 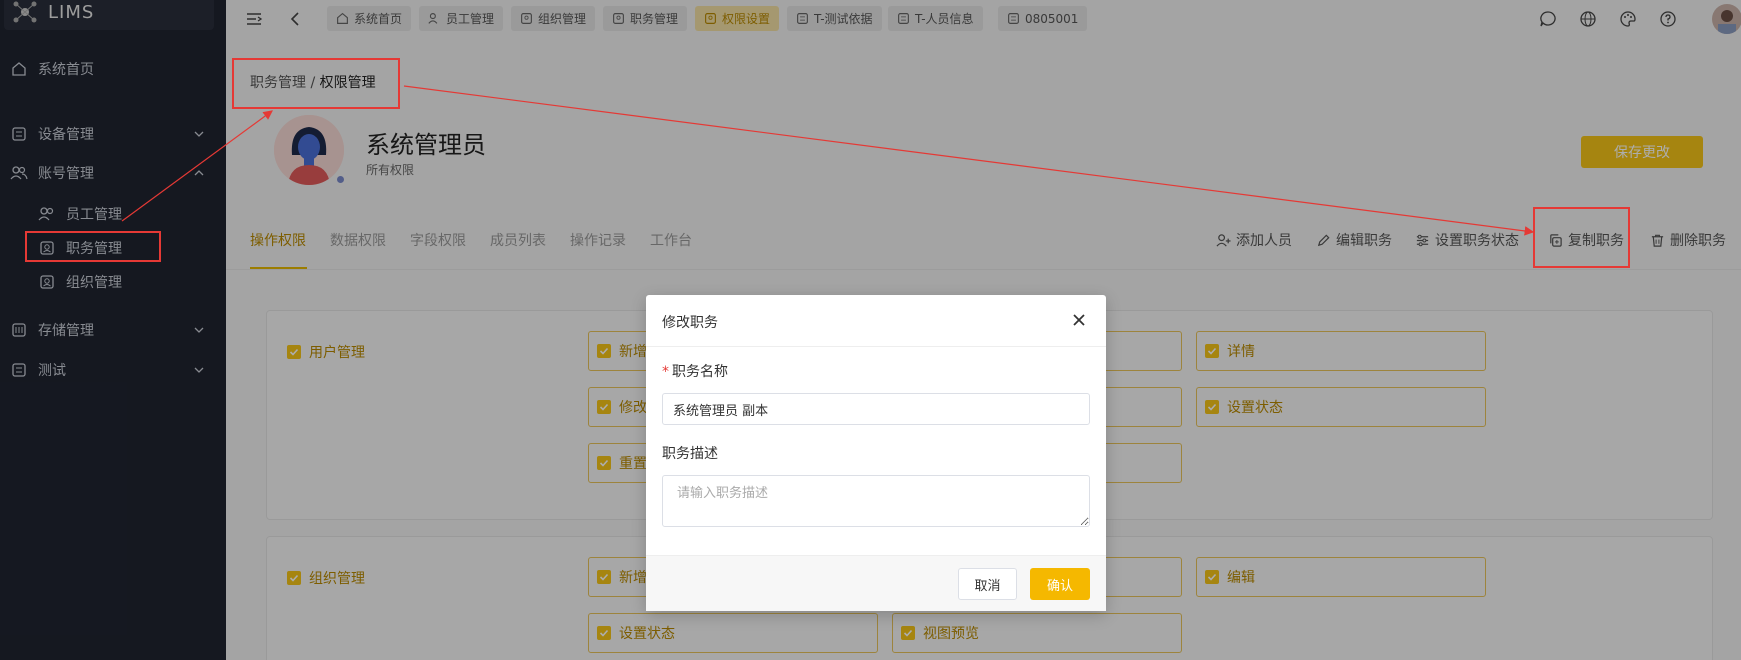 I want to click on confirm-button: 确认, so click(x=1060, y=584).